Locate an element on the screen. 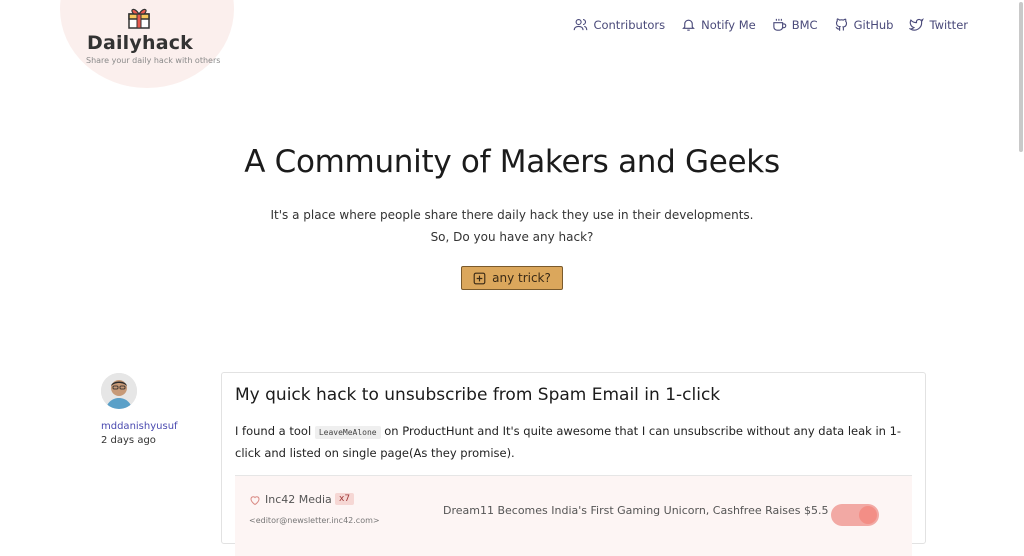  nav-contributors-label: Contributors is located at coordinates (629, 24).